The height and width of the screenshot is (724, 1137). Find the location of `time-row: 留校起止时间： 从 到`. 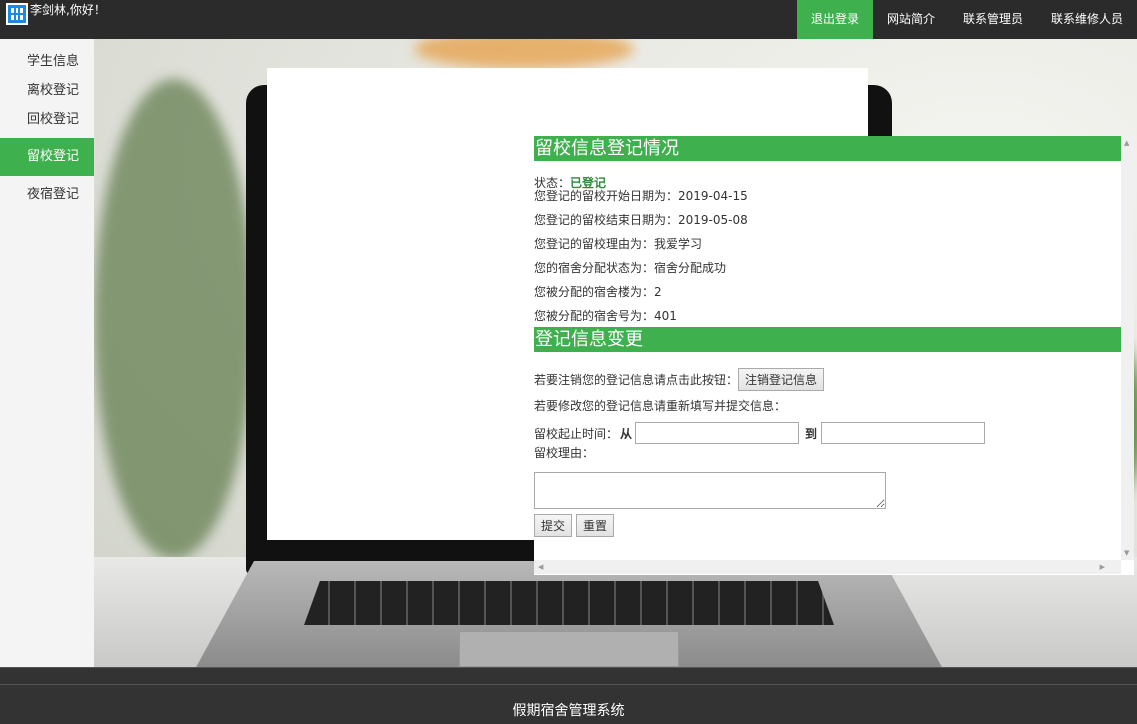

time-row: 留校起止时间： 从 到 is located at coordinates (834, 433).